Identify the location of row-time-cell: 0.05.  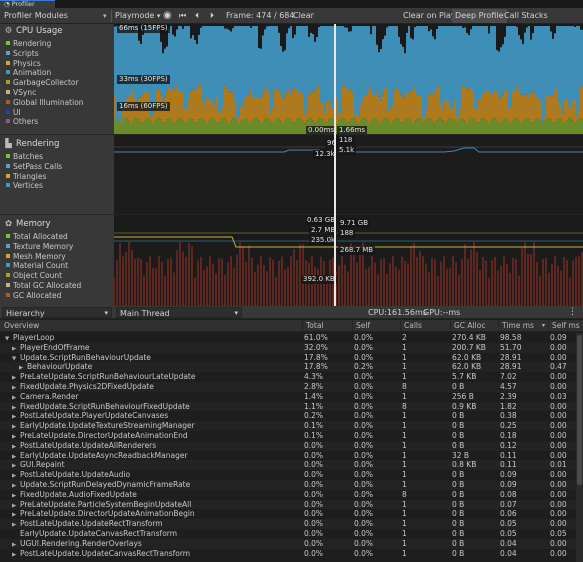
(508, 524).